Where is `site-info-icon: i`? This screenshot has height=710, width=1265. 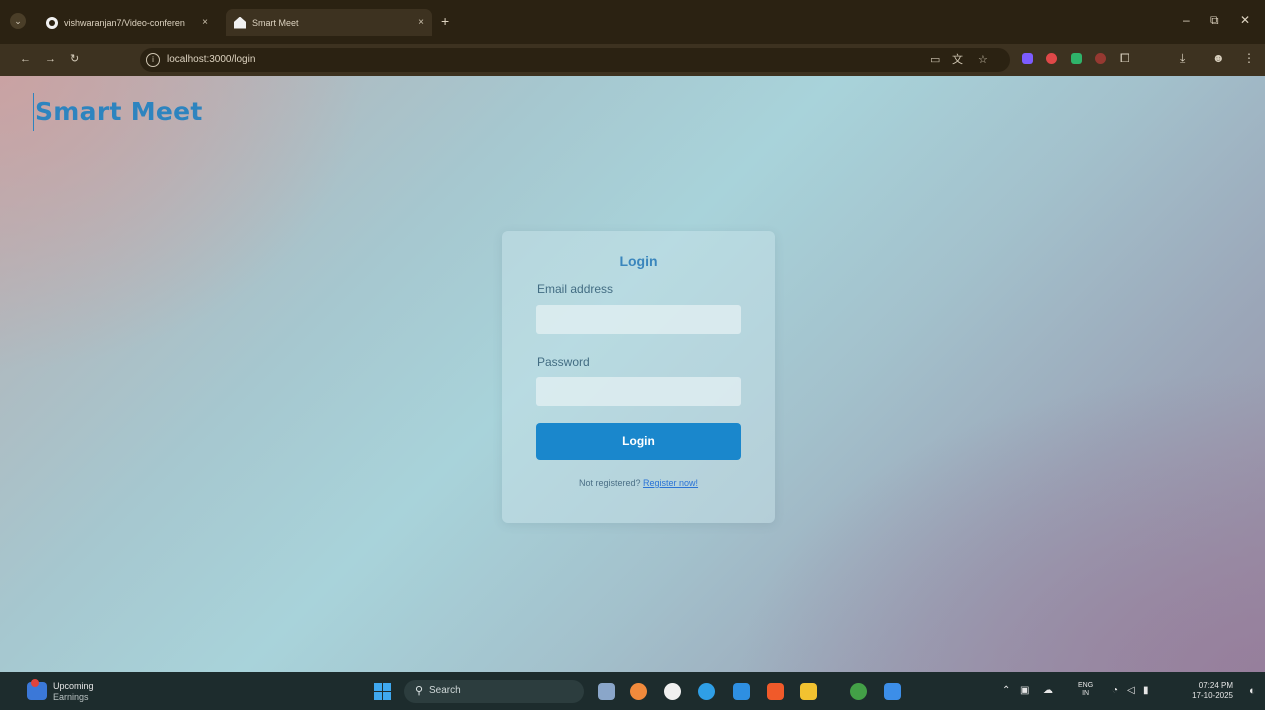
site-info-icon: i is located at coordinates (153, 60).